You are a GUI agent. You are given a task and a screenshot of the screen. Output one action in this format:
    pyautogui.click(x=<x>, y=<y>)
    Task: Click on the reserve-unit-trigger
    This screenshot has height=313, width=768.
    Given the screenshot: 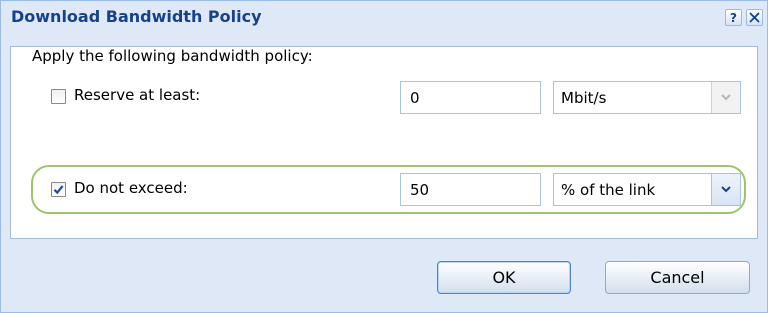 What is the action you would take?
    pyautogui.click(x=725, y=97)
    